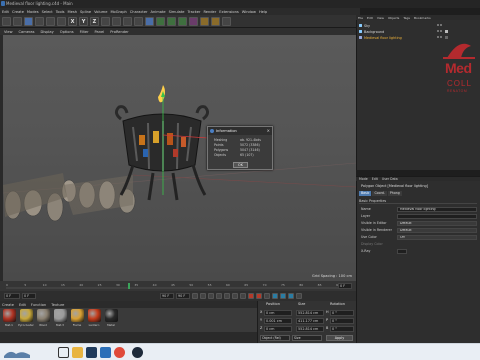 Image resolution: width=480 pixels, height=360 pixels. I want to click on apply-button: Apply, so click(339, 338).